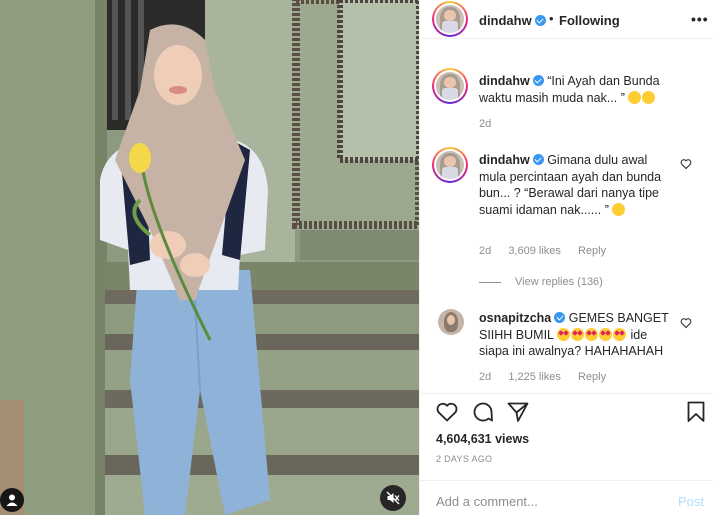  I want to click on mute-icon, so click(393, 498).